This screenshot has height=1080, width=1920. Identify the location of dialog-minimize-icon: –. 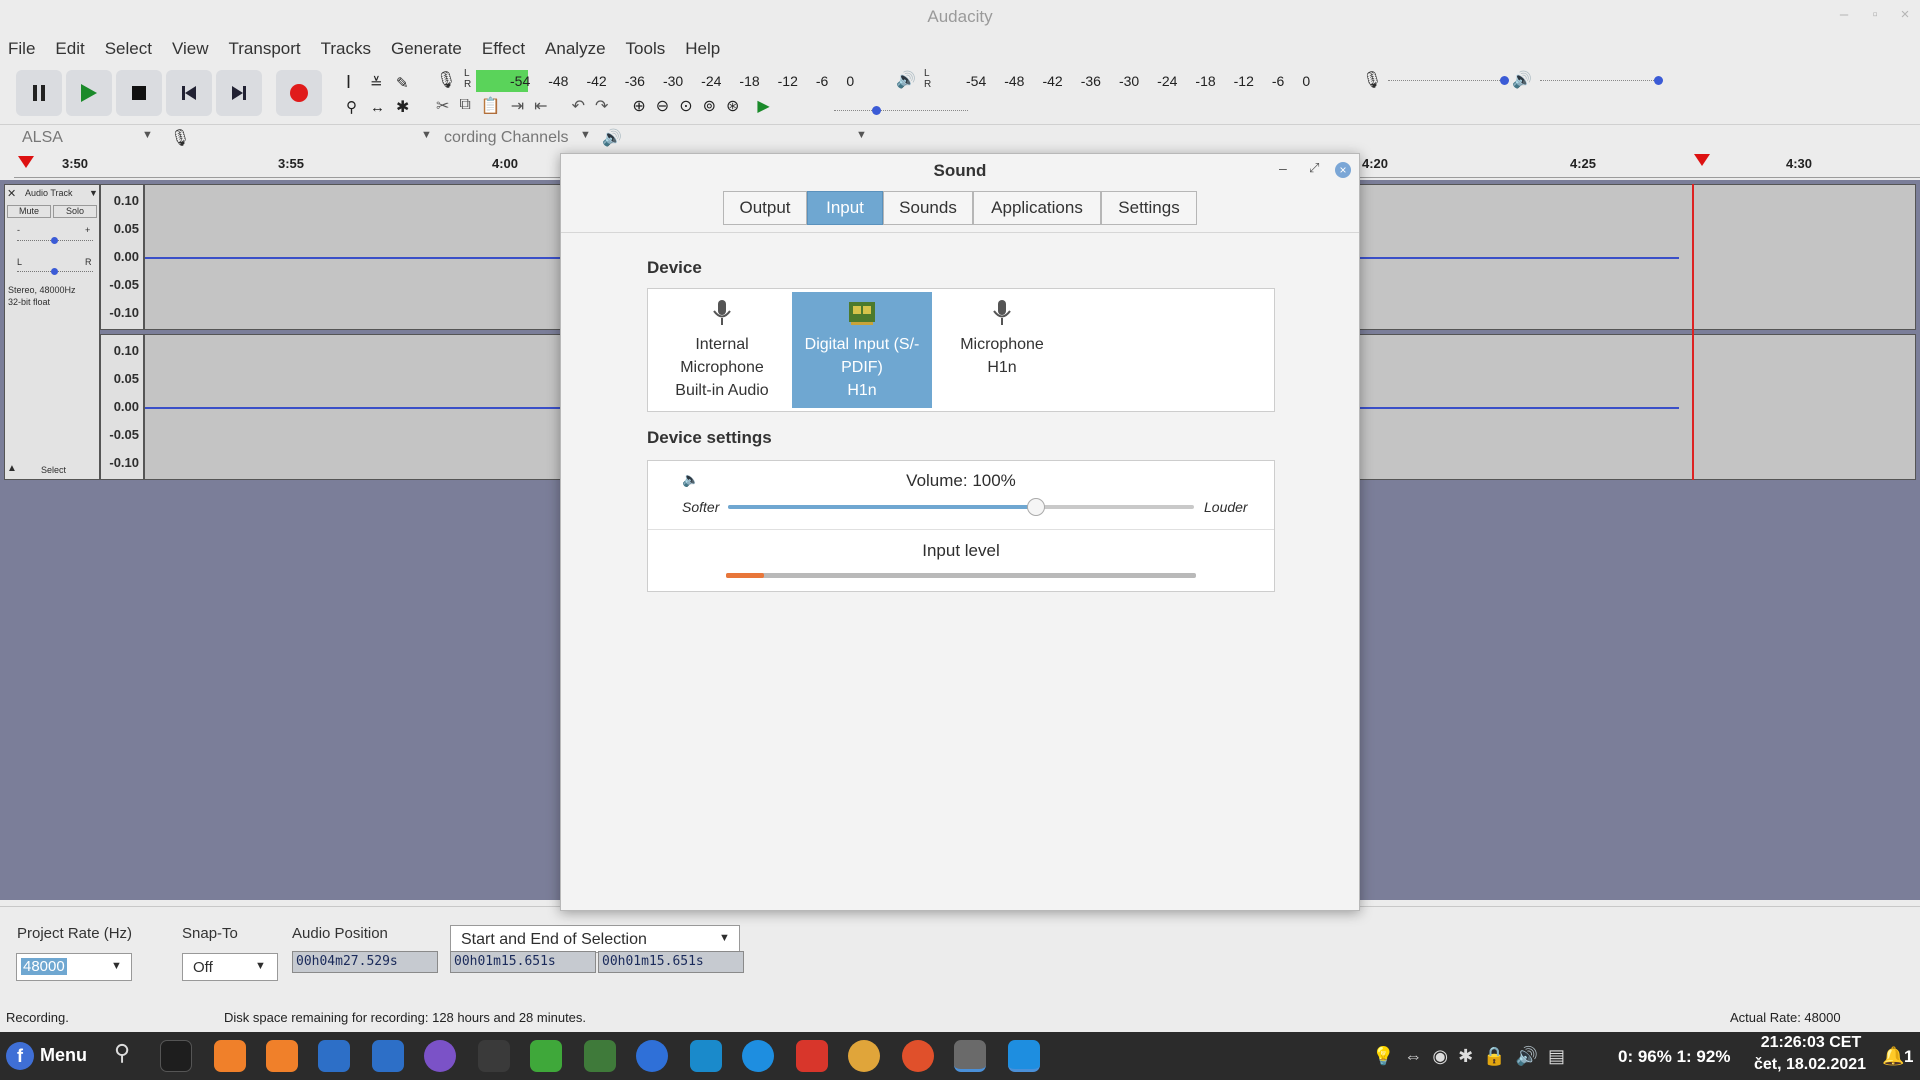
(1283, 168).